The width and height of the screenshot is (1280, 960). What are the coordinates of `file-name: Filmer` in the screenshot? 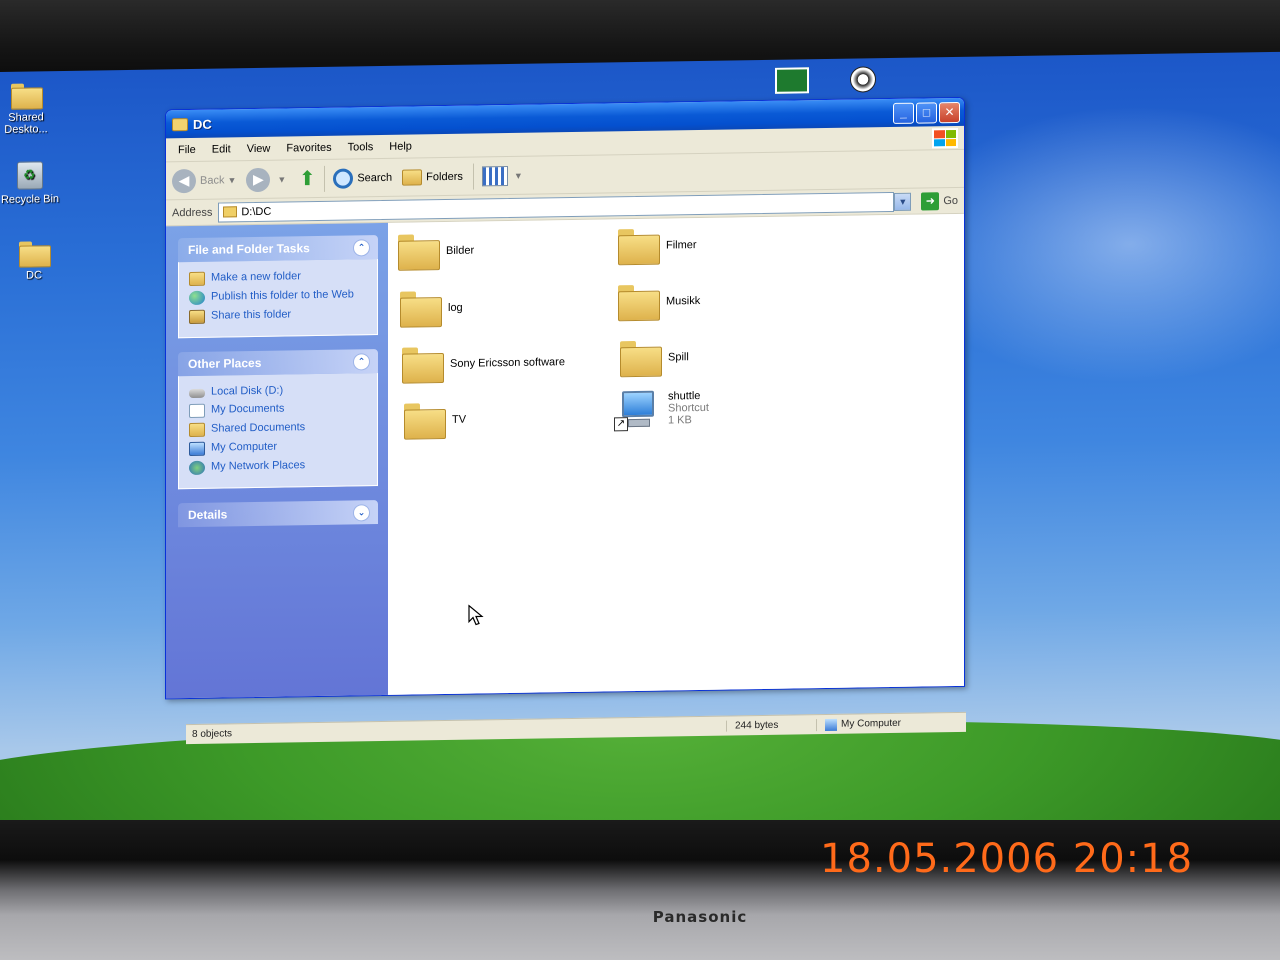 It's located at (681, 245).